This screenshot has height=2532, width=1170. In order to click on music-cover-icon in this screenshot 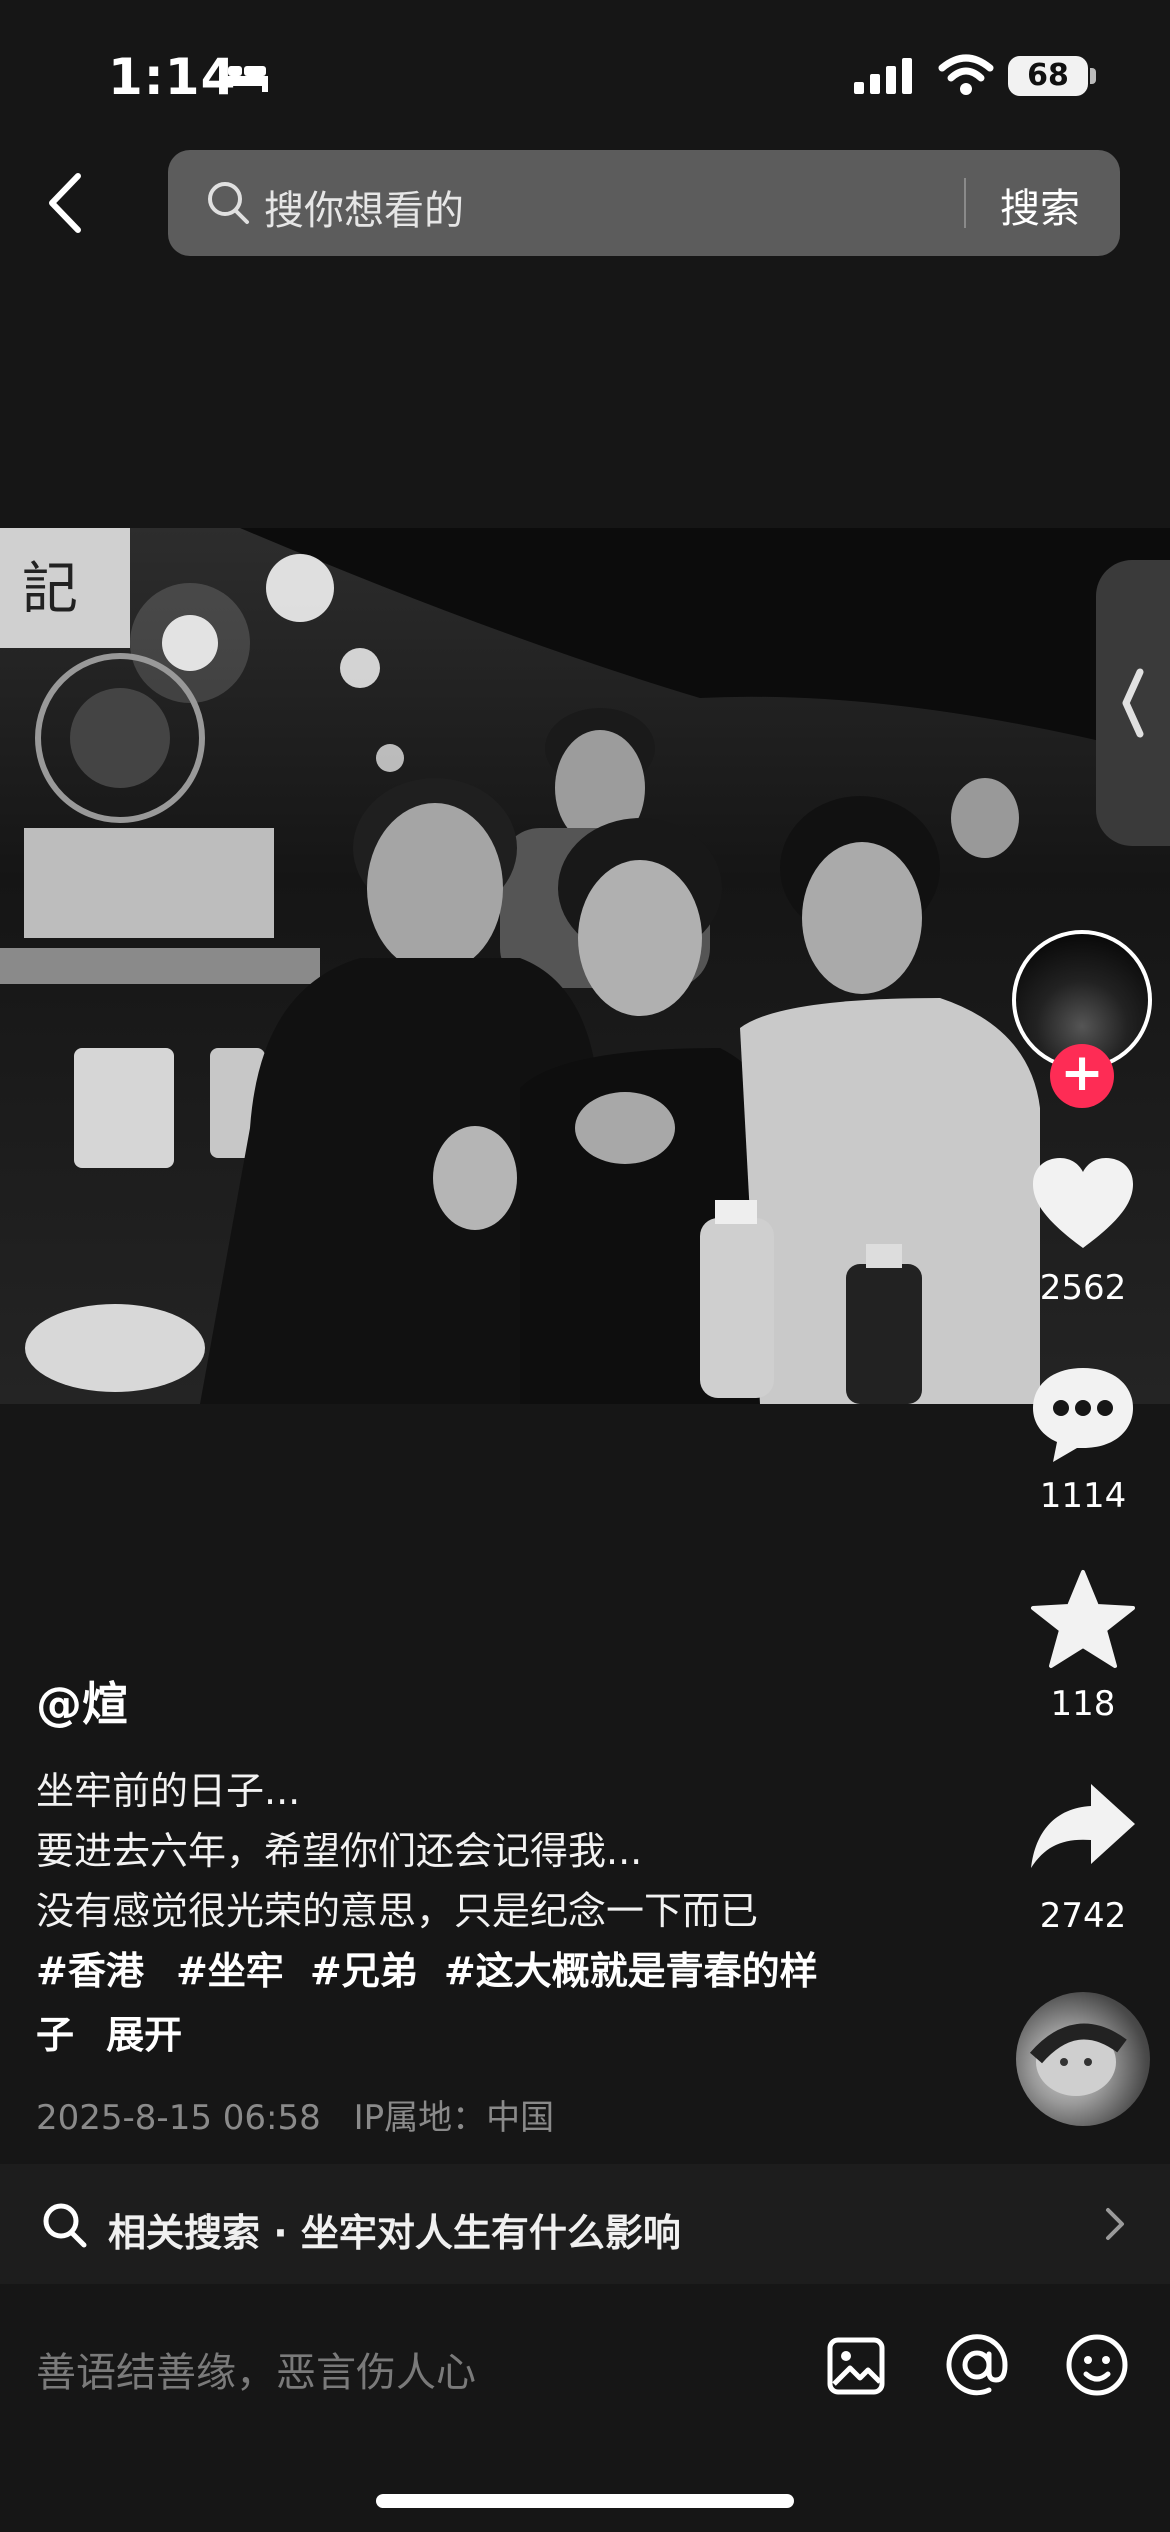, I will do `click(1078, 2059)`.